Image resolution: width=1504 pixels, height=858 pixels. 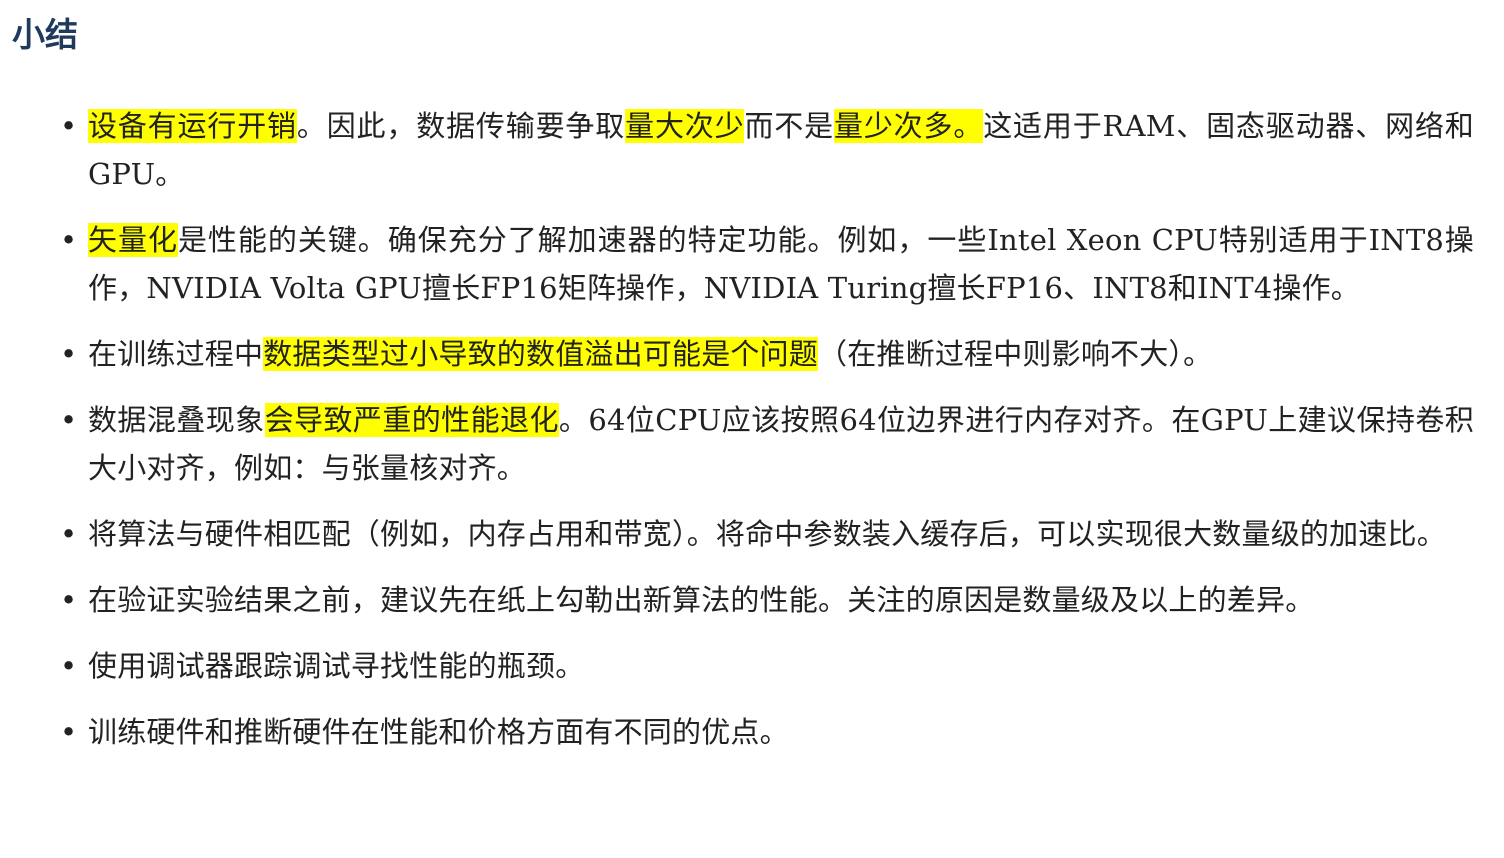 What do you see at coordinates (45, 34) in the screenshot?
I see `section-title: 小结` at bounding box center [45, 34].